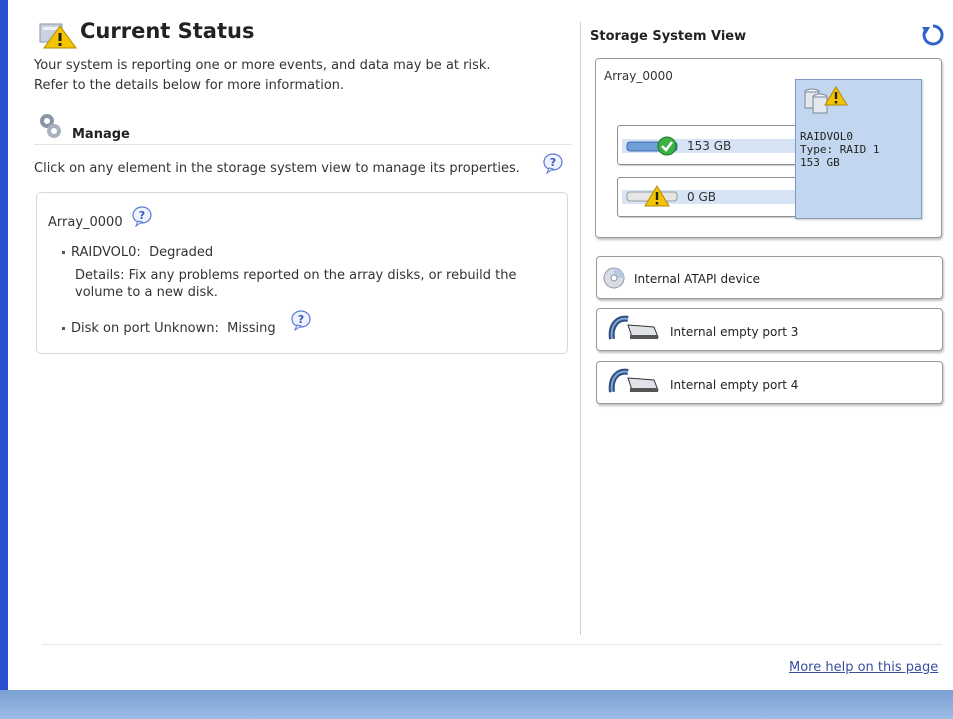  Describe the element at coordinates (476, 704) in the screenshot. I see `bottom-bar` at that location.